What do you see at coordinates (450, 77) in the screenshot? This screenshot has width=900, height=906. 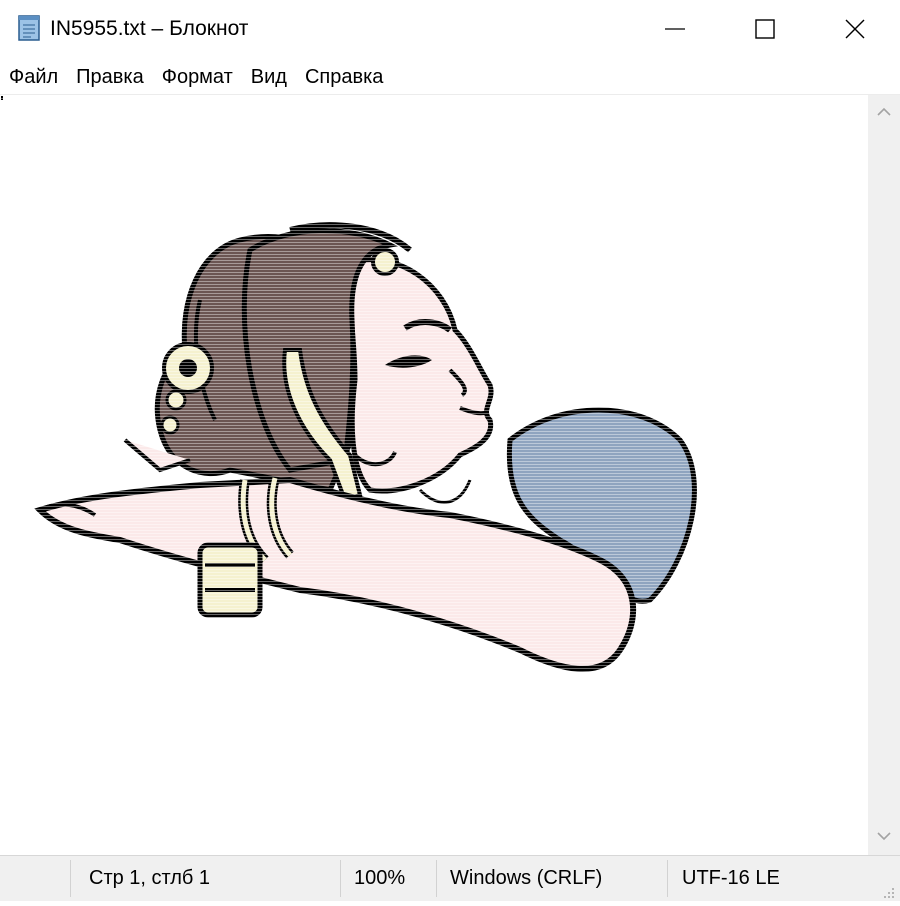 I see `menu-bar: Файл Правка Формат Вид Справка` at bounding box center [450, 77].